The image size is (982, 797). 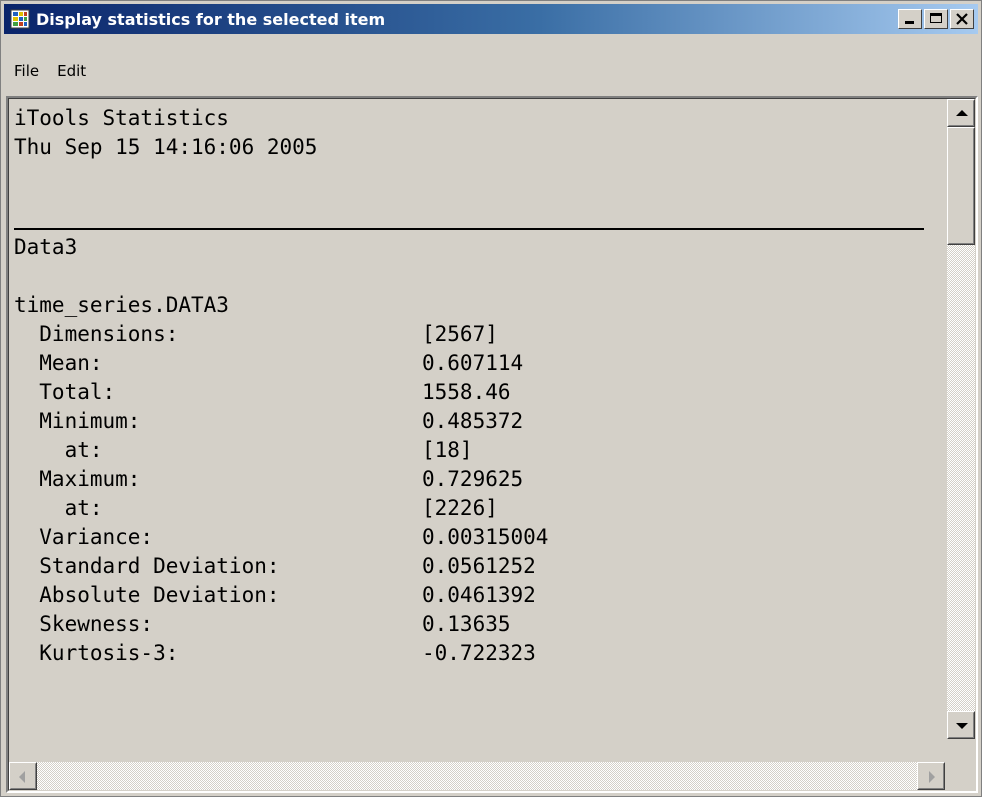 I want to click on stat-row: at: [18], so click(x=474, y=450).